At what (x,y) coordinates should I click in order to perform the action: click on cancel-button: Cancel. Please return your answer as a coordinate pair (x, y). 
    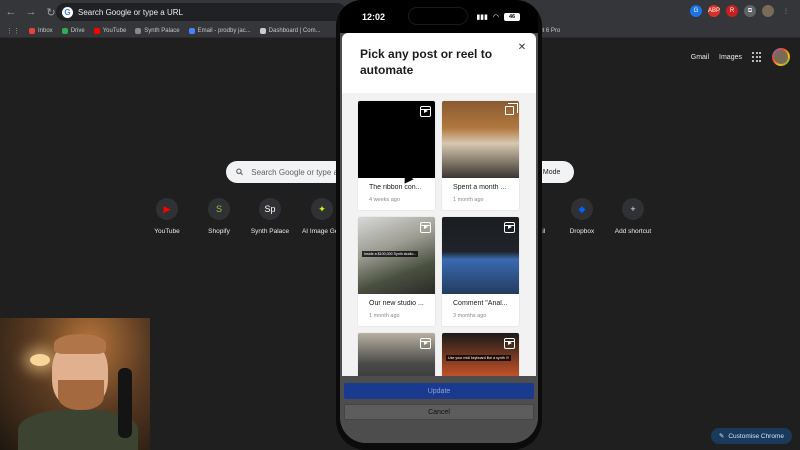
    Looking at the image, I should click on (439, 412).